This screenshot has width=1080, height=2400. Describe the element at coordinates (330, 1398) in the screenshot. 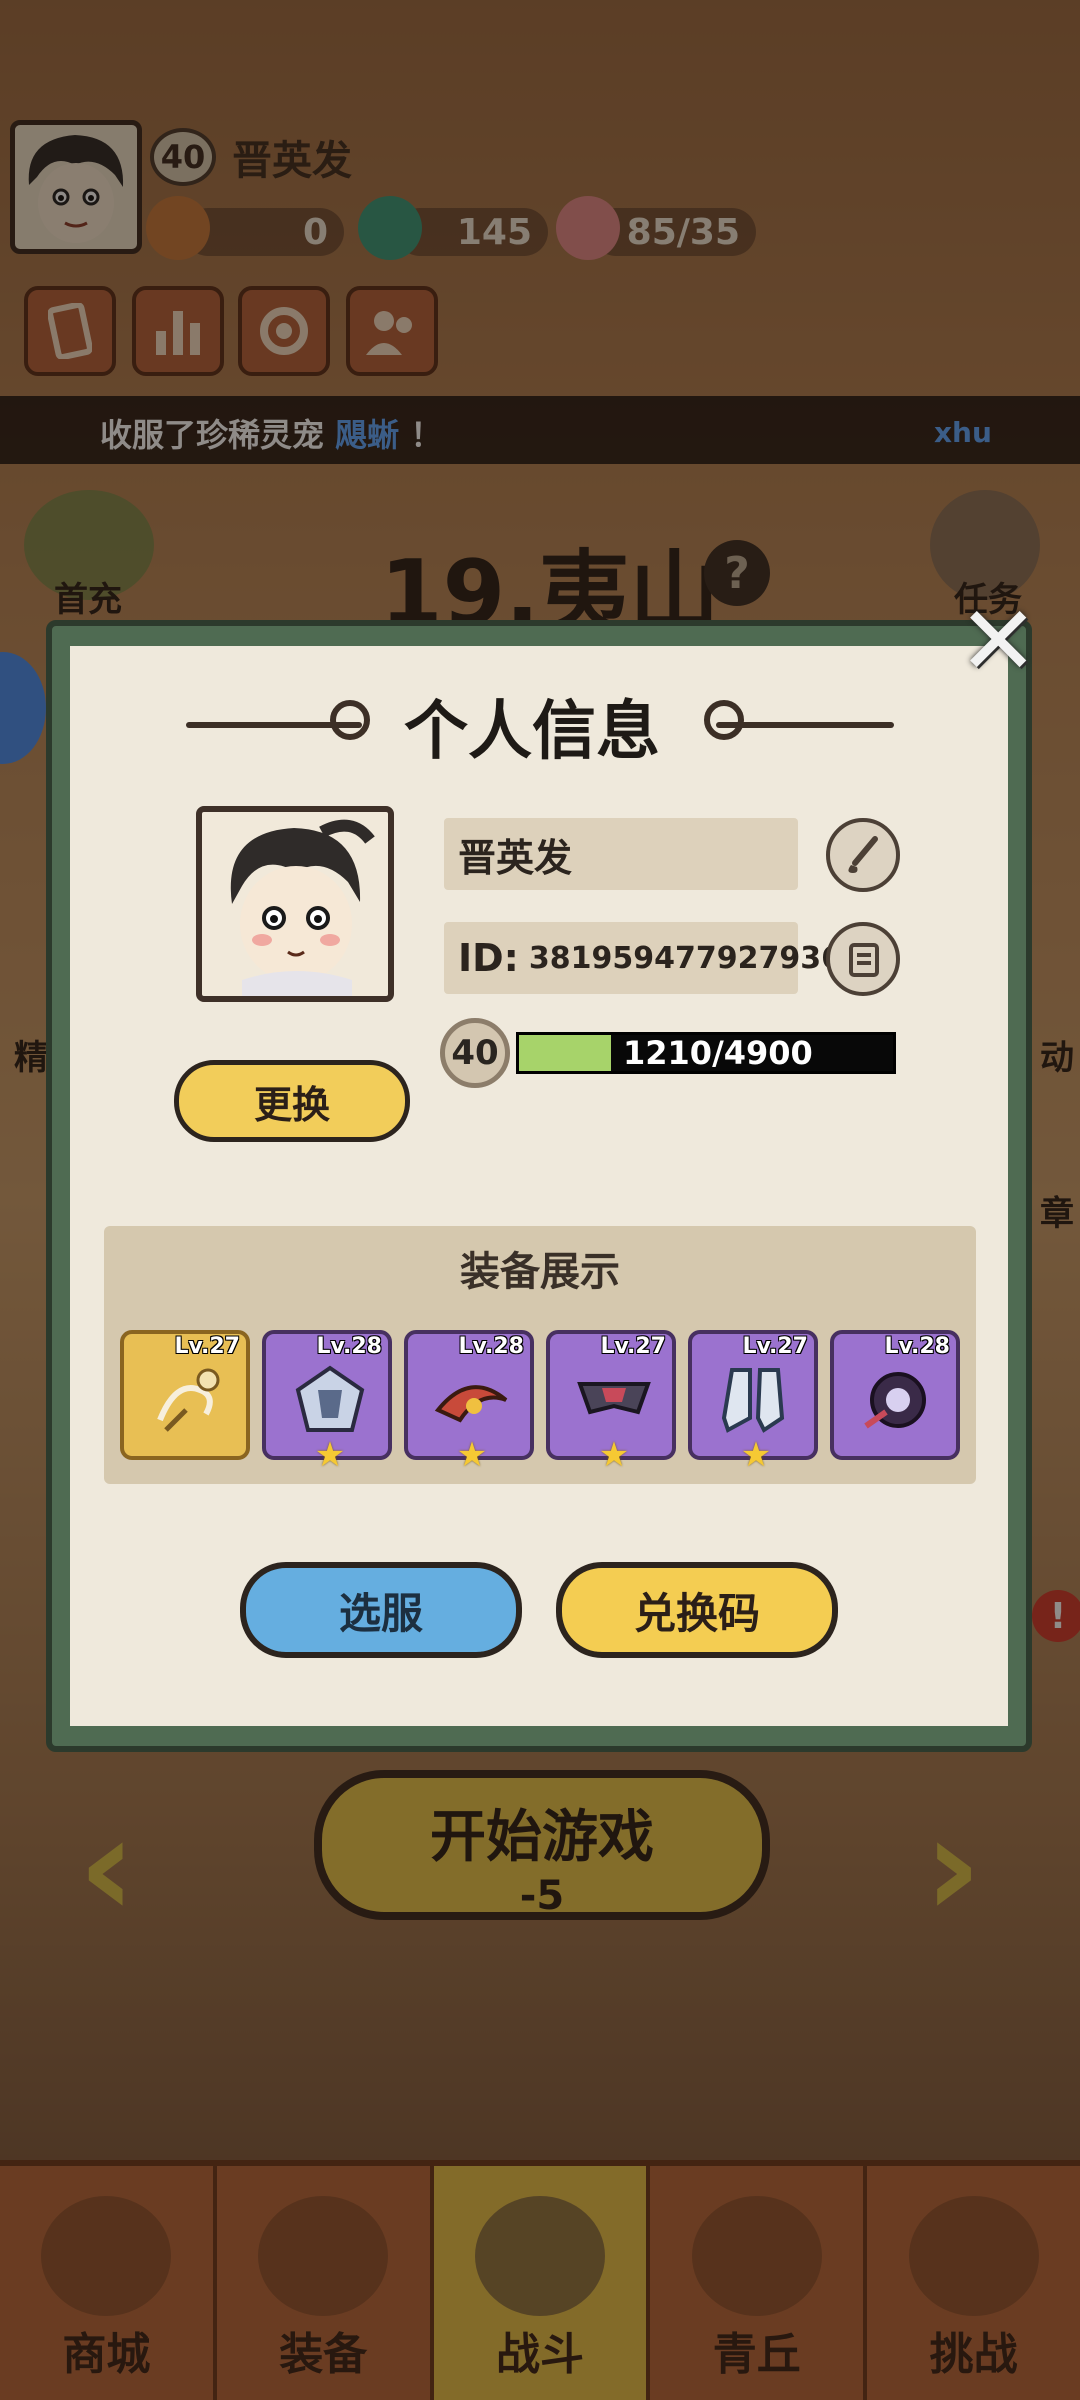

I see `shoulder-armor-icon` at that location.